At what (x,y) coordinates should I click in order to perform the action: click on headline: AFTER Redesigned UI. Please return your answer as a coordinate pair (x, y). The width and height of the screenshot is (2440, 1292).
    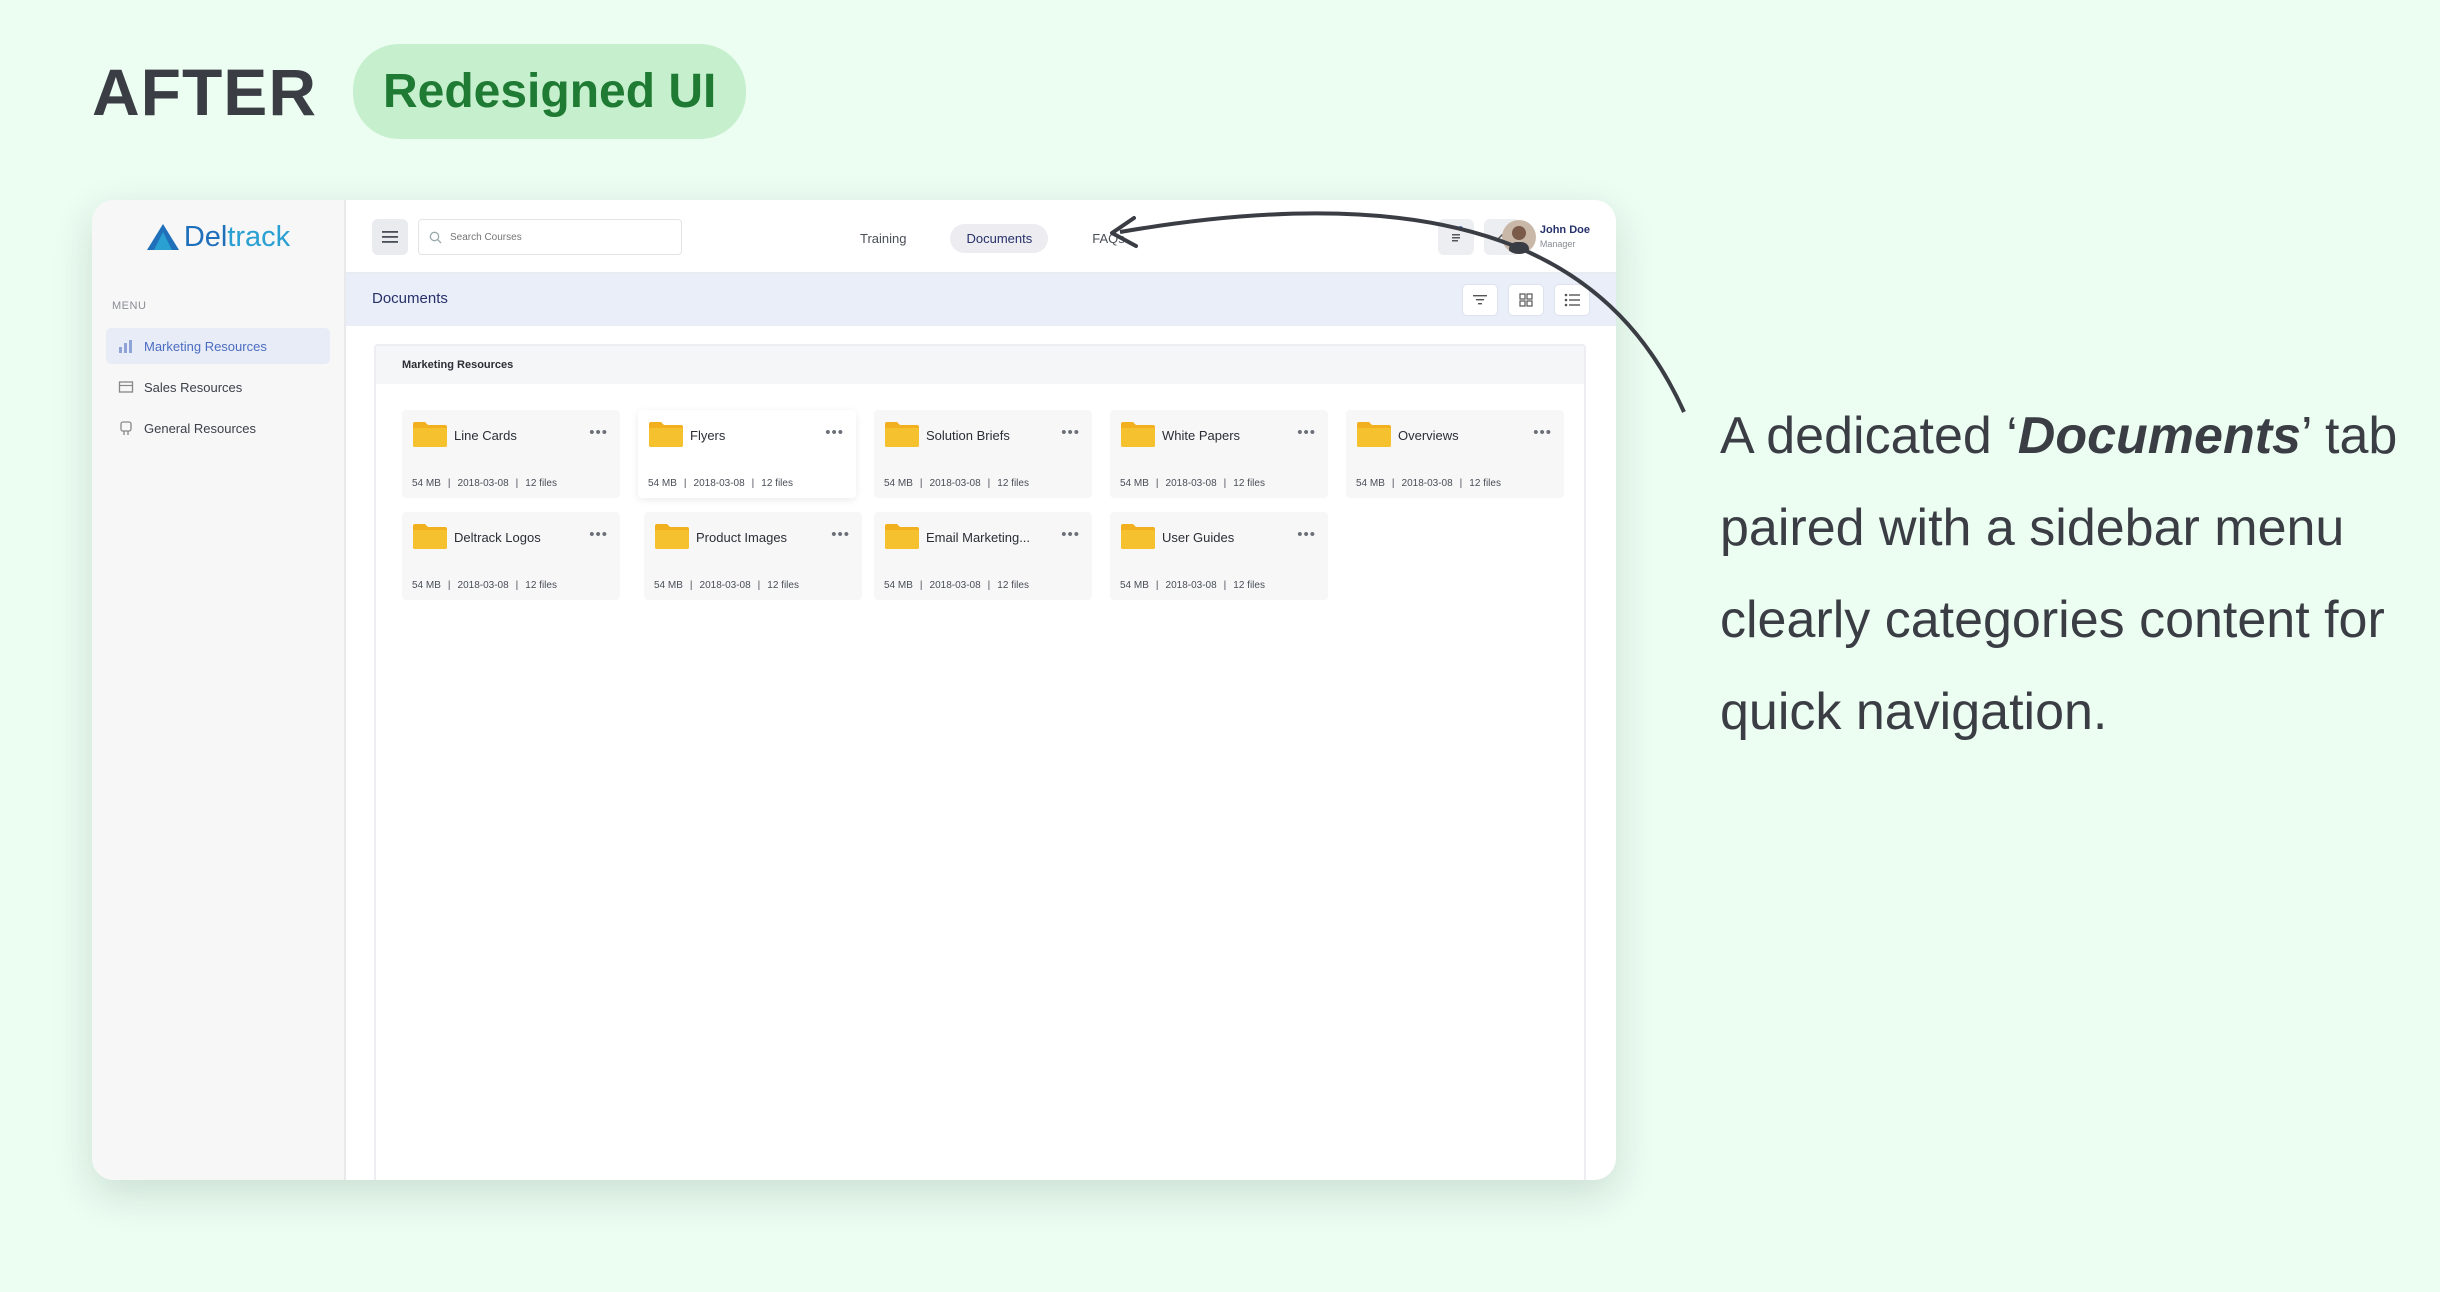
    Looking at the image, I should click on (419, 91).